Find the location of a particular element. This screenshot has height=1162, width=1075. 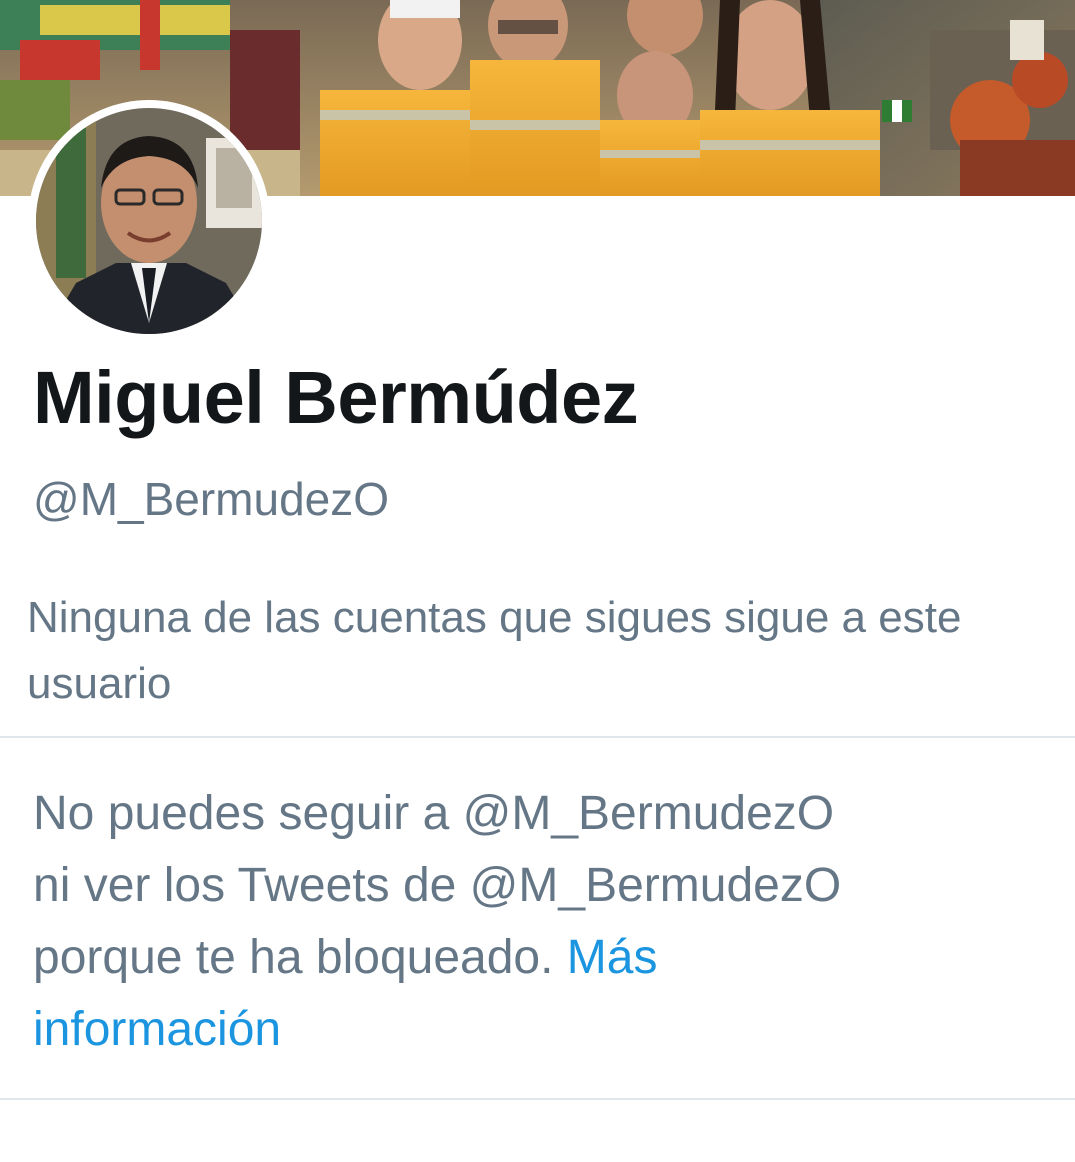

blocked-notice-line-3-wrap: porque te ha bloqueado. Más is located at coordinates (538, 958).